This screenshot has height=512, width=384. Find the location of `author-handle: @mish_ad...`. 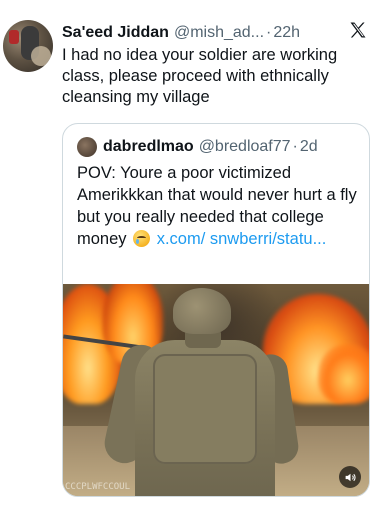

author-handle: @mish_ad... is located at coordinates (219, 33).